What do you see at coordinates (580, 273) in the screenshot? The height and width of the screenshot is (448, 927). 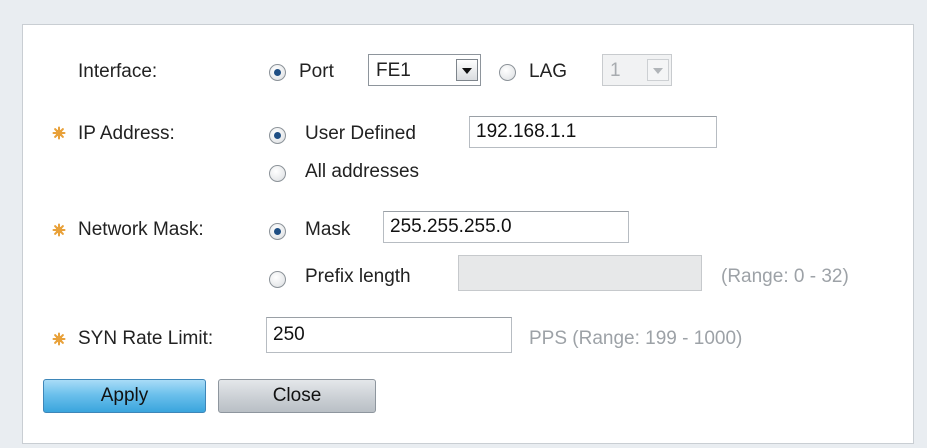 I see `prefix-length-input` at bounding box center [580, 273].